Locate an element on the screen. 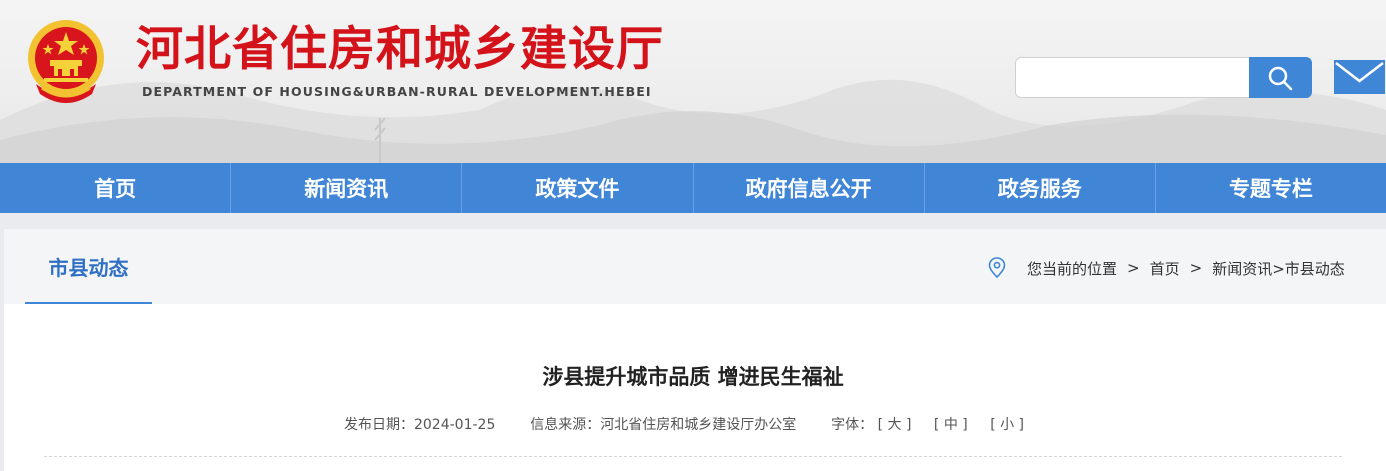 This screenshot has height=471, width=1386. location-pin-icon is located at coordinates (997, 267).